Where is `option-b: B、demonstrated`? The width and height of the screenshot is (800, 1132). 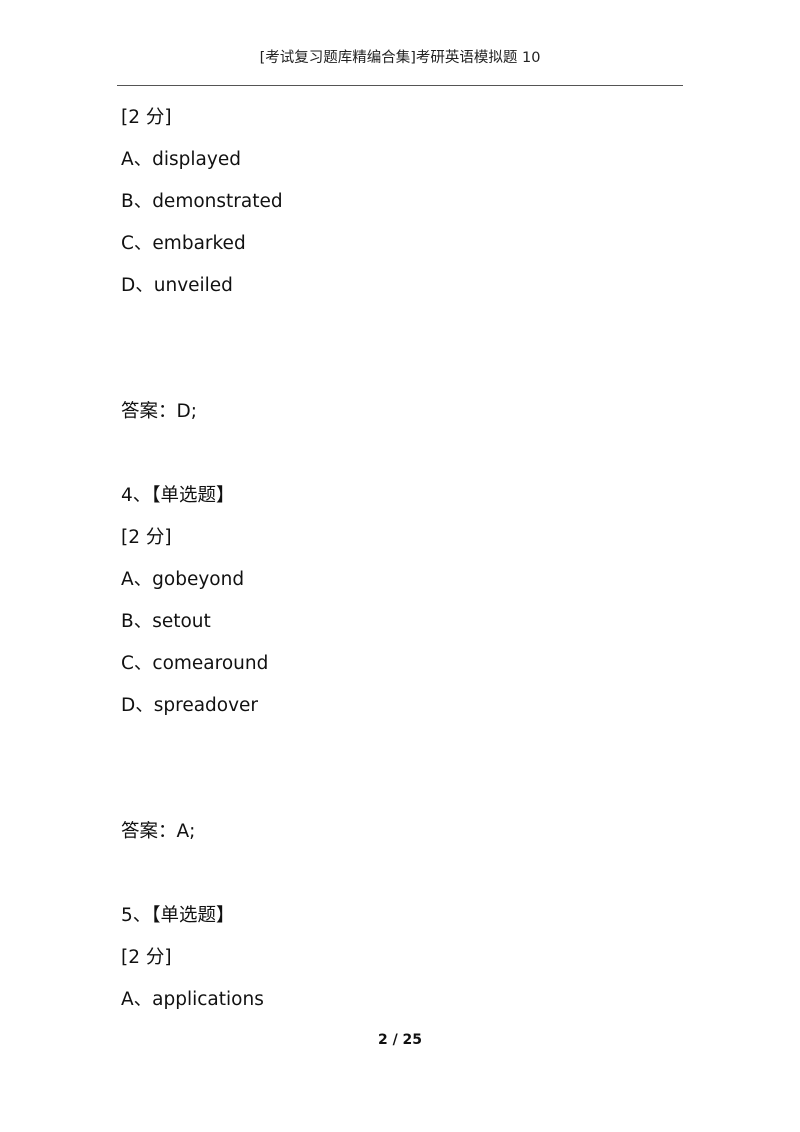
option-b: B、demonstrated is located at coordinates (202, 201).